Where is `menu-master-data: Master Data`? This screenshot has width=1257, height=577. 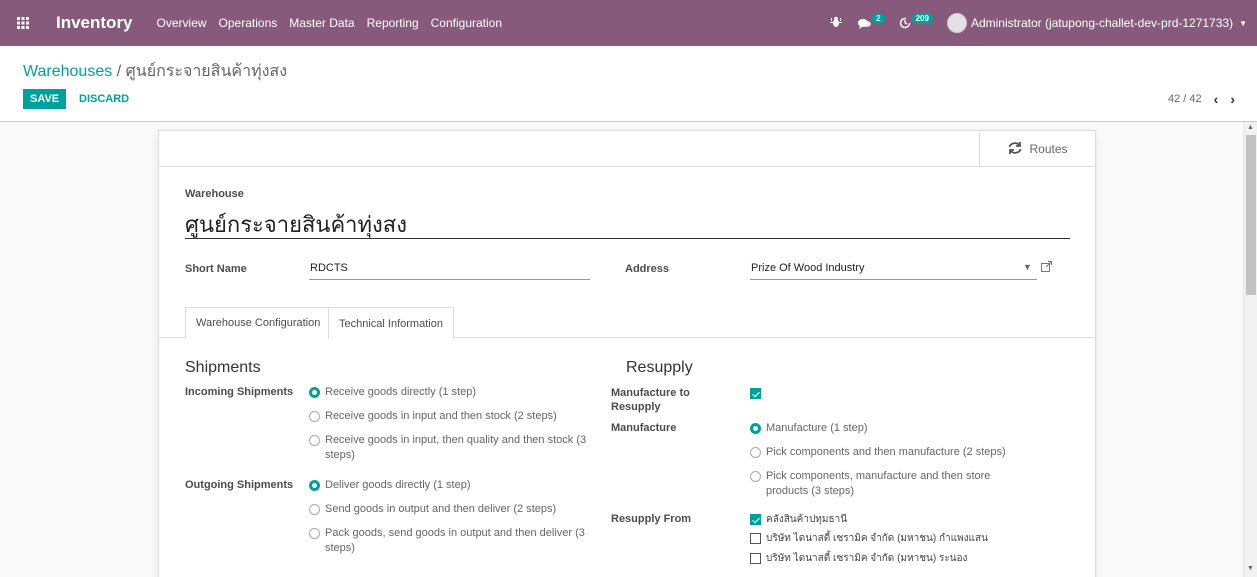 menu-master-data: Master Data is located at coordinates (321, 23).